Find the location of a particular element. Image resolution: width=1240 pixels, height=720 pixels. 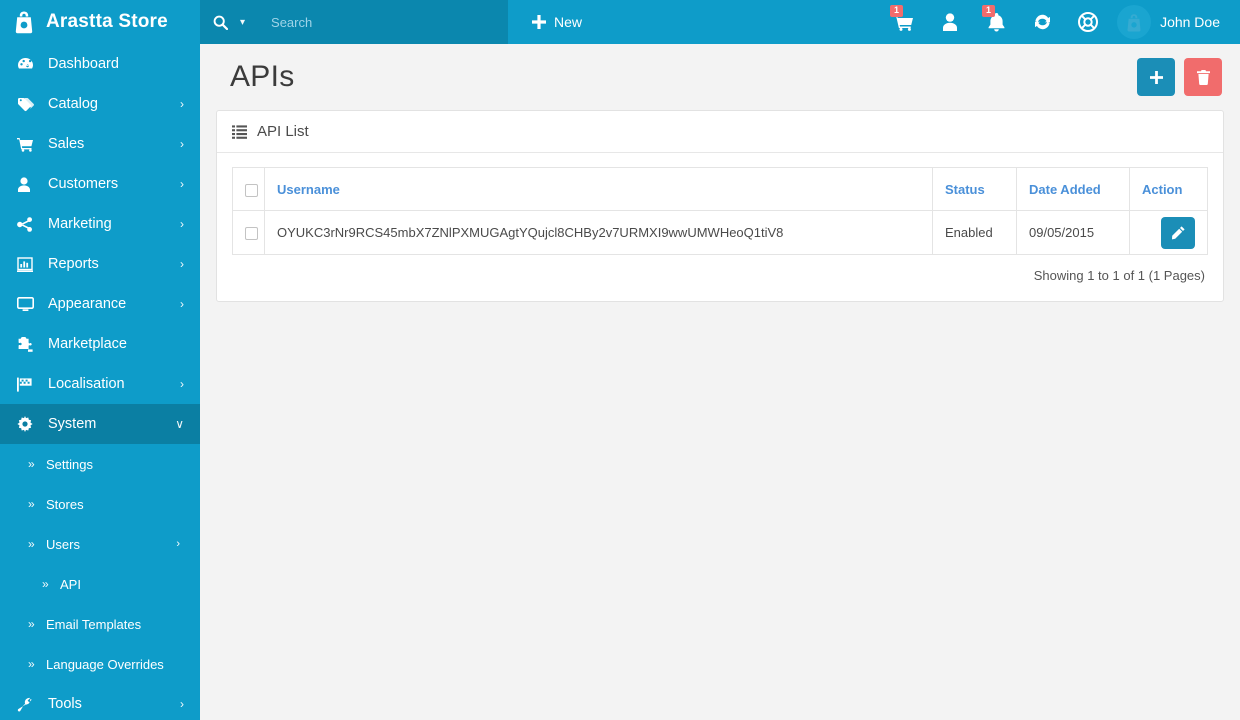

sidebar-item-appearance: Appearance › is located at coordinates (100, 304).